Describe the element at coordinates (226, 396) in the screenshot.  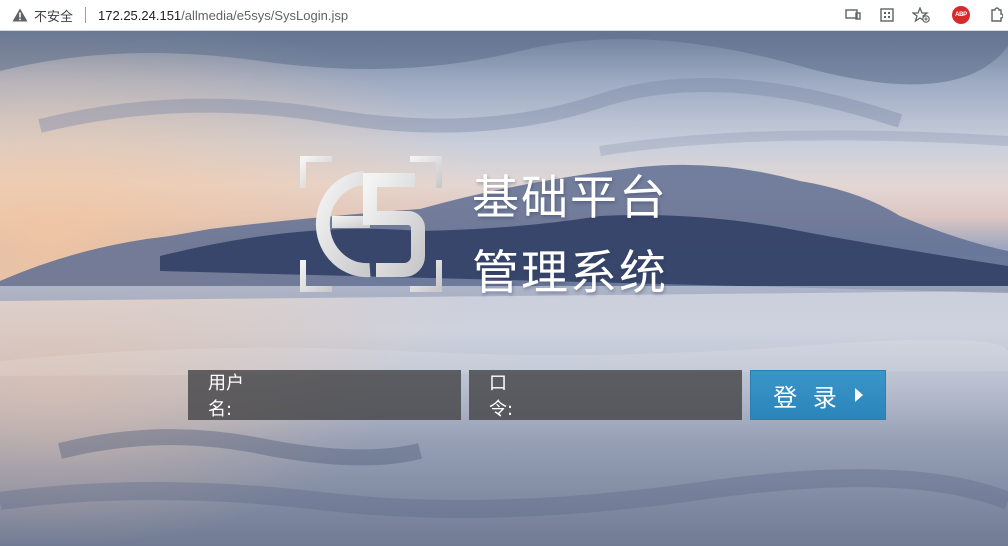
I see `username-label: 用户名:` at that location.